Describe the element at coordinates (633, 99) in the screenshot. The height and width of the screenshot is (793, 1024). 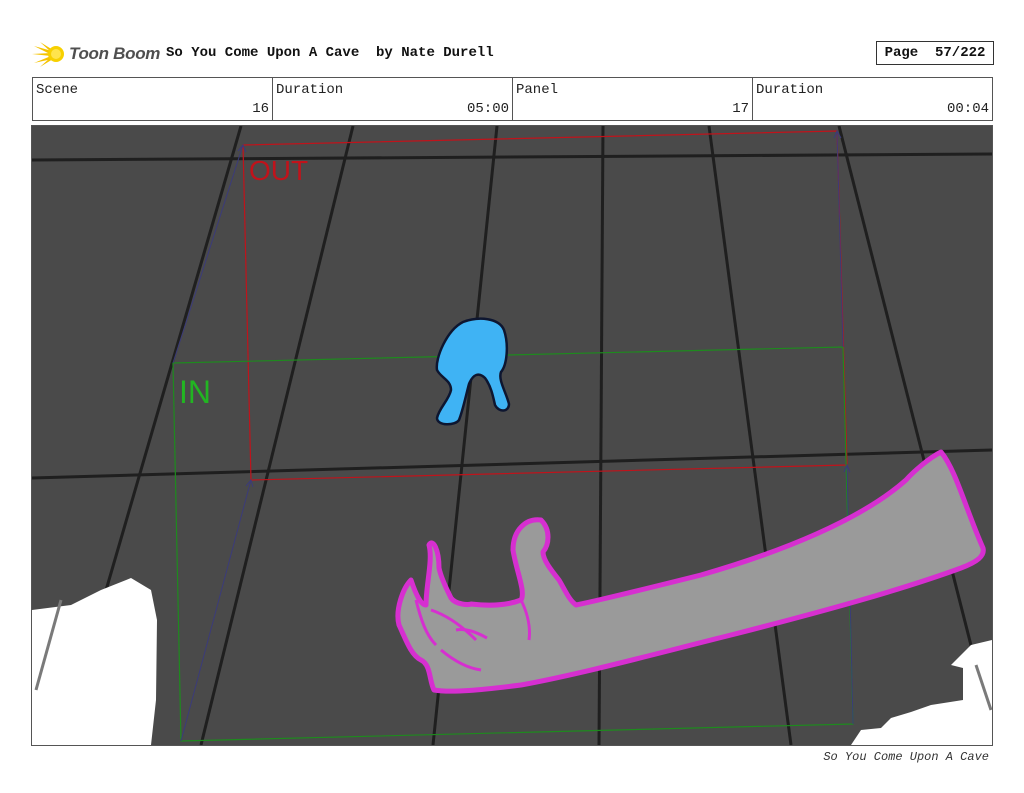
I see `panel-cell: Panel 17` at that location.